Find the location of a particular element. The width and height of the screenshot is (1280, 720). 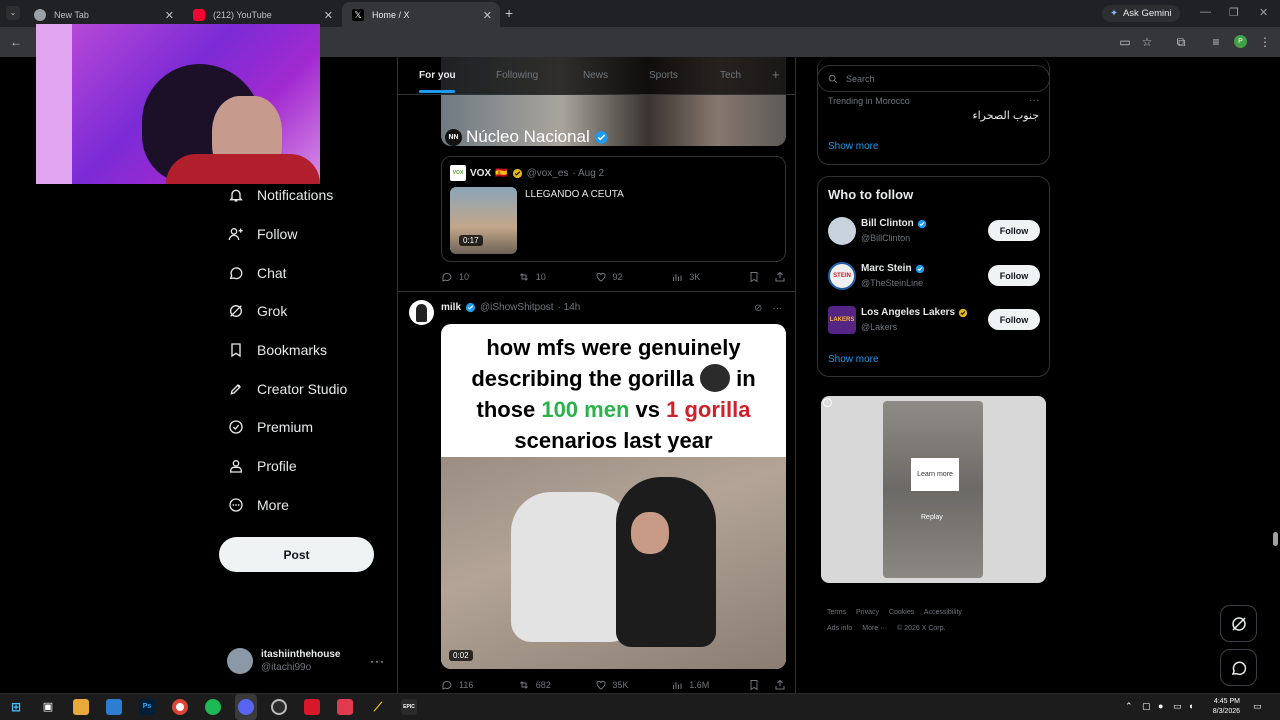

tab-for-you: For you is located at coordinates (437, 75).